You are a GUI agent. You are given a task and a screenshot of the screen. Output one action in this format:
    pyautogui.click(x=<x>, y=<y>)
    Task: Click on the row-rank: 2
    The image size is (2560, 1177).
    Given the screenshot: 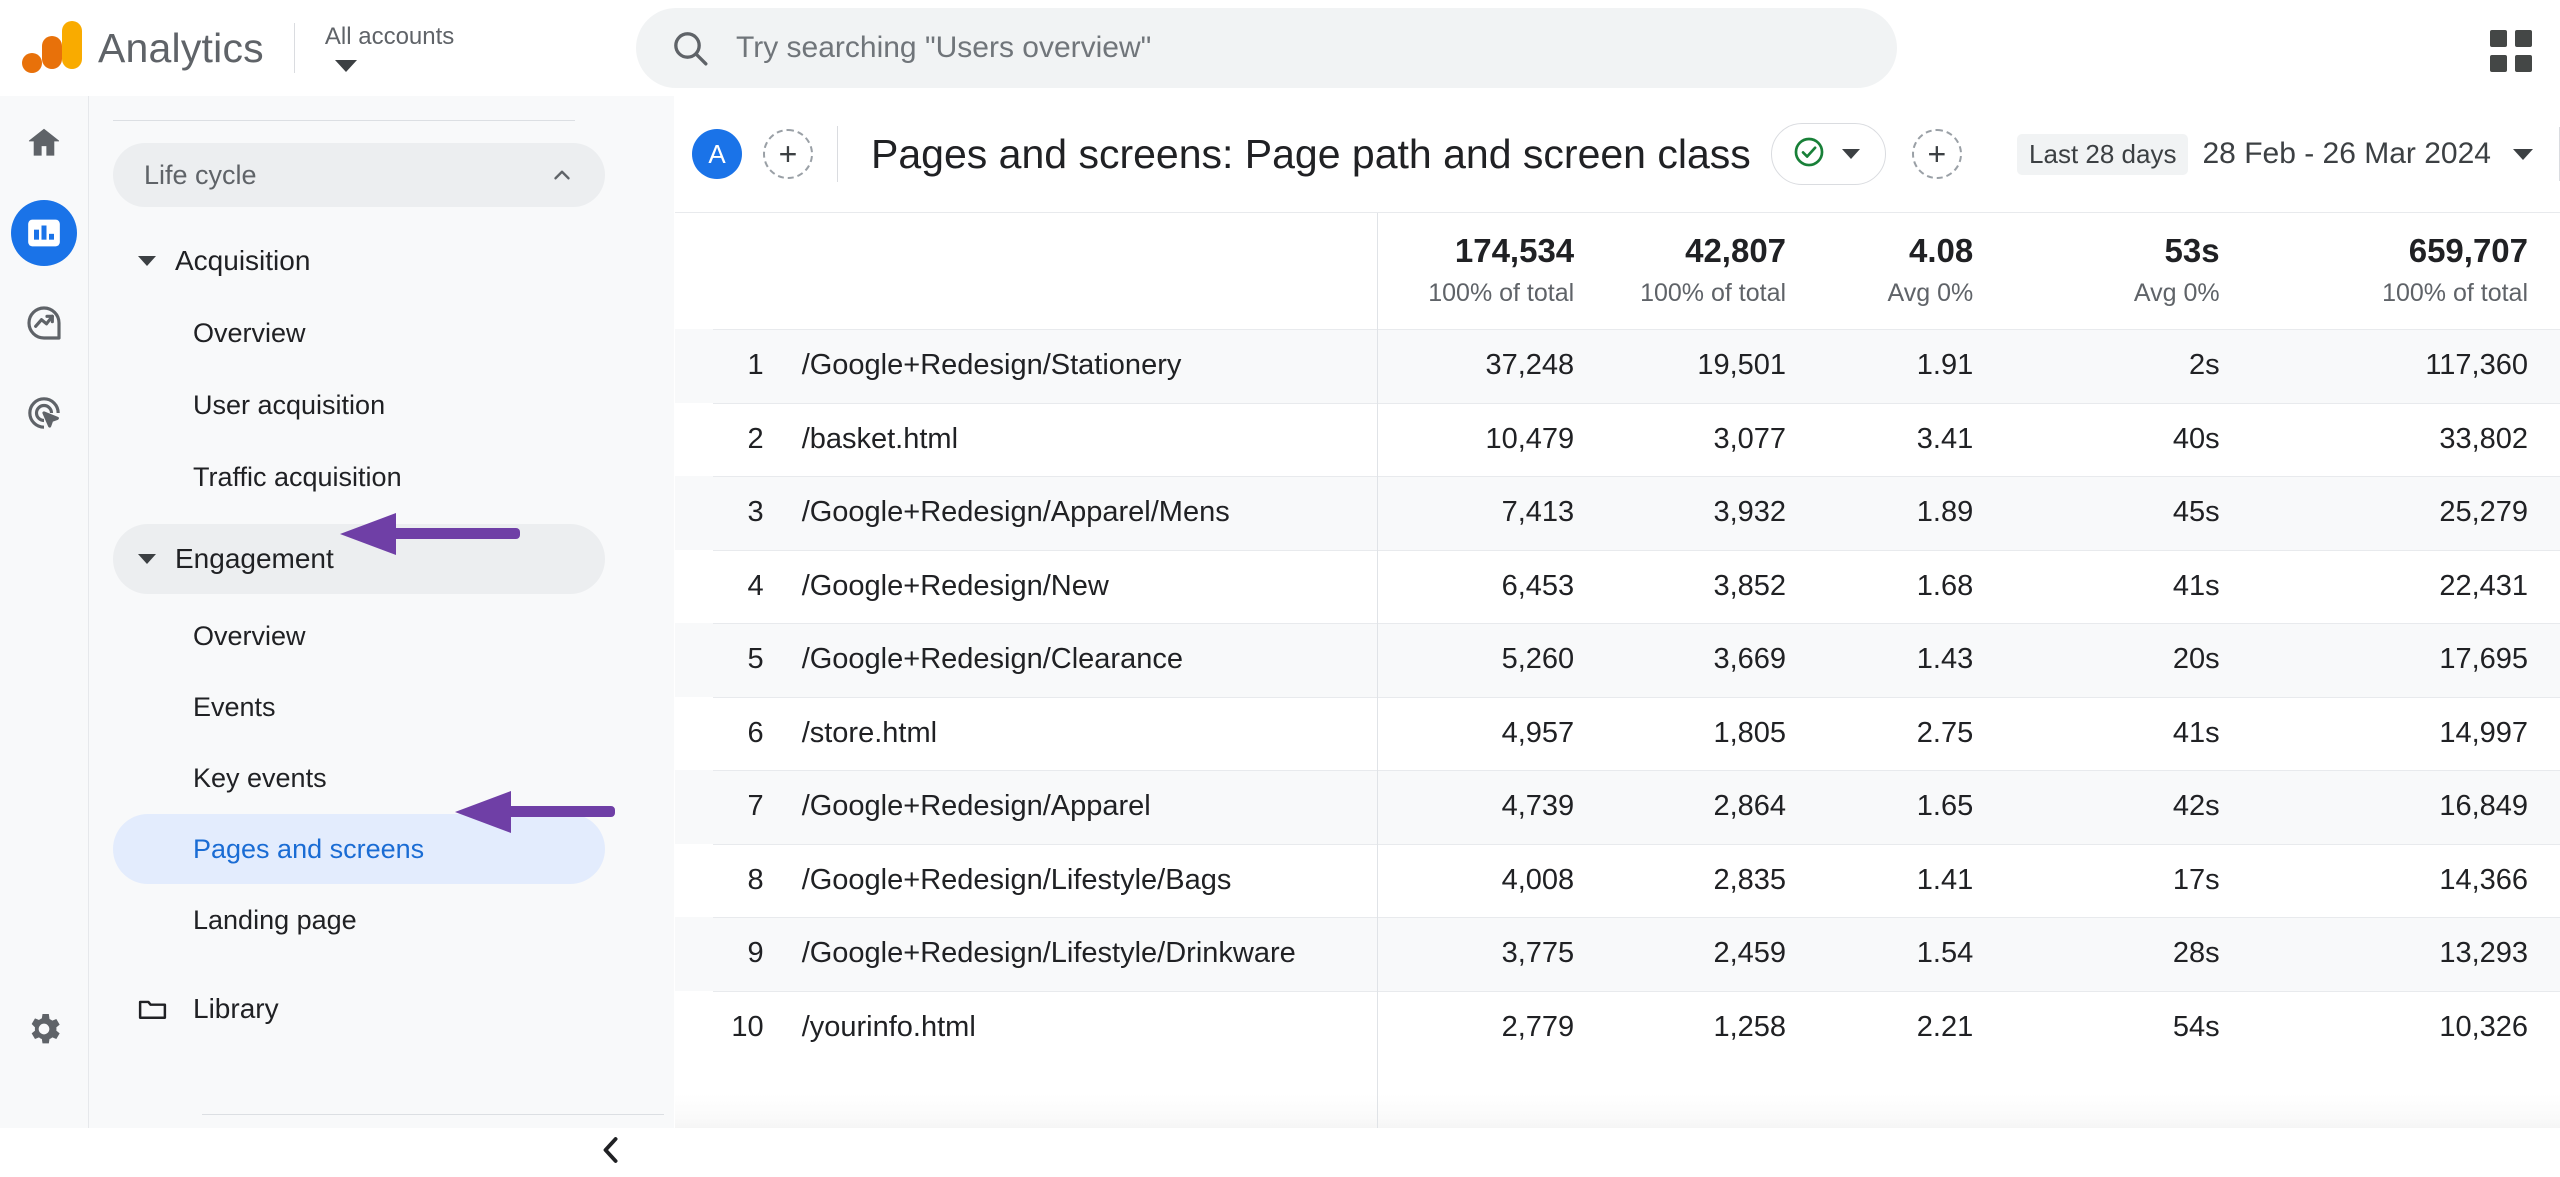 What is the action you would take?
    pyautogui.click(x=755, y=438)
    